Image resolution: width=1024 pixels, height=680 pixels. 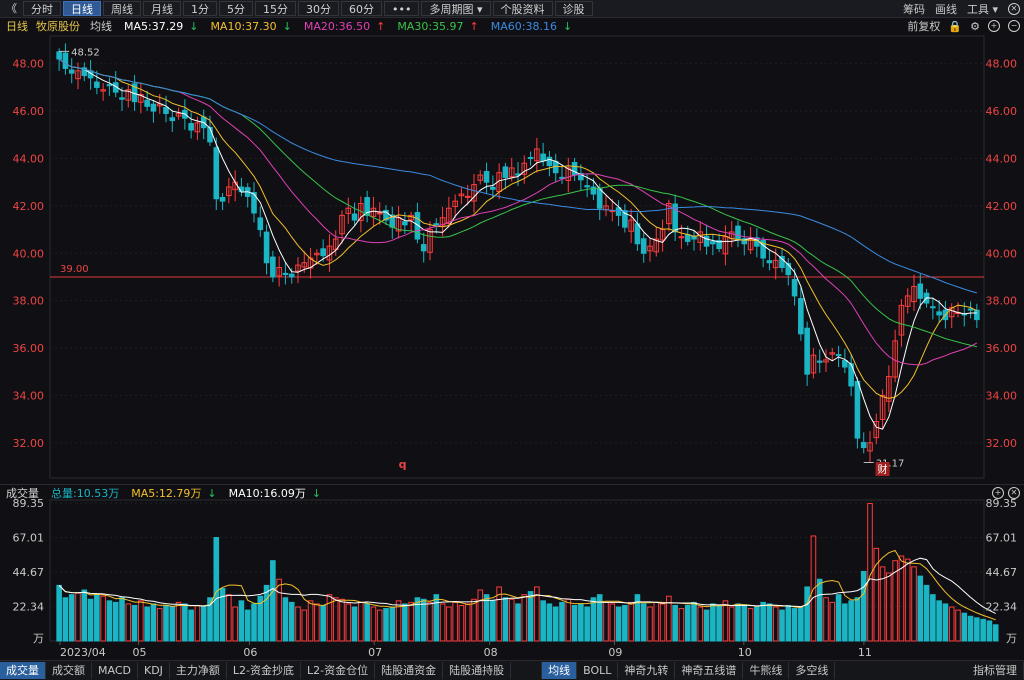 I want to click on volume-tick-right: 67.01, so click(x=1002, y=538).